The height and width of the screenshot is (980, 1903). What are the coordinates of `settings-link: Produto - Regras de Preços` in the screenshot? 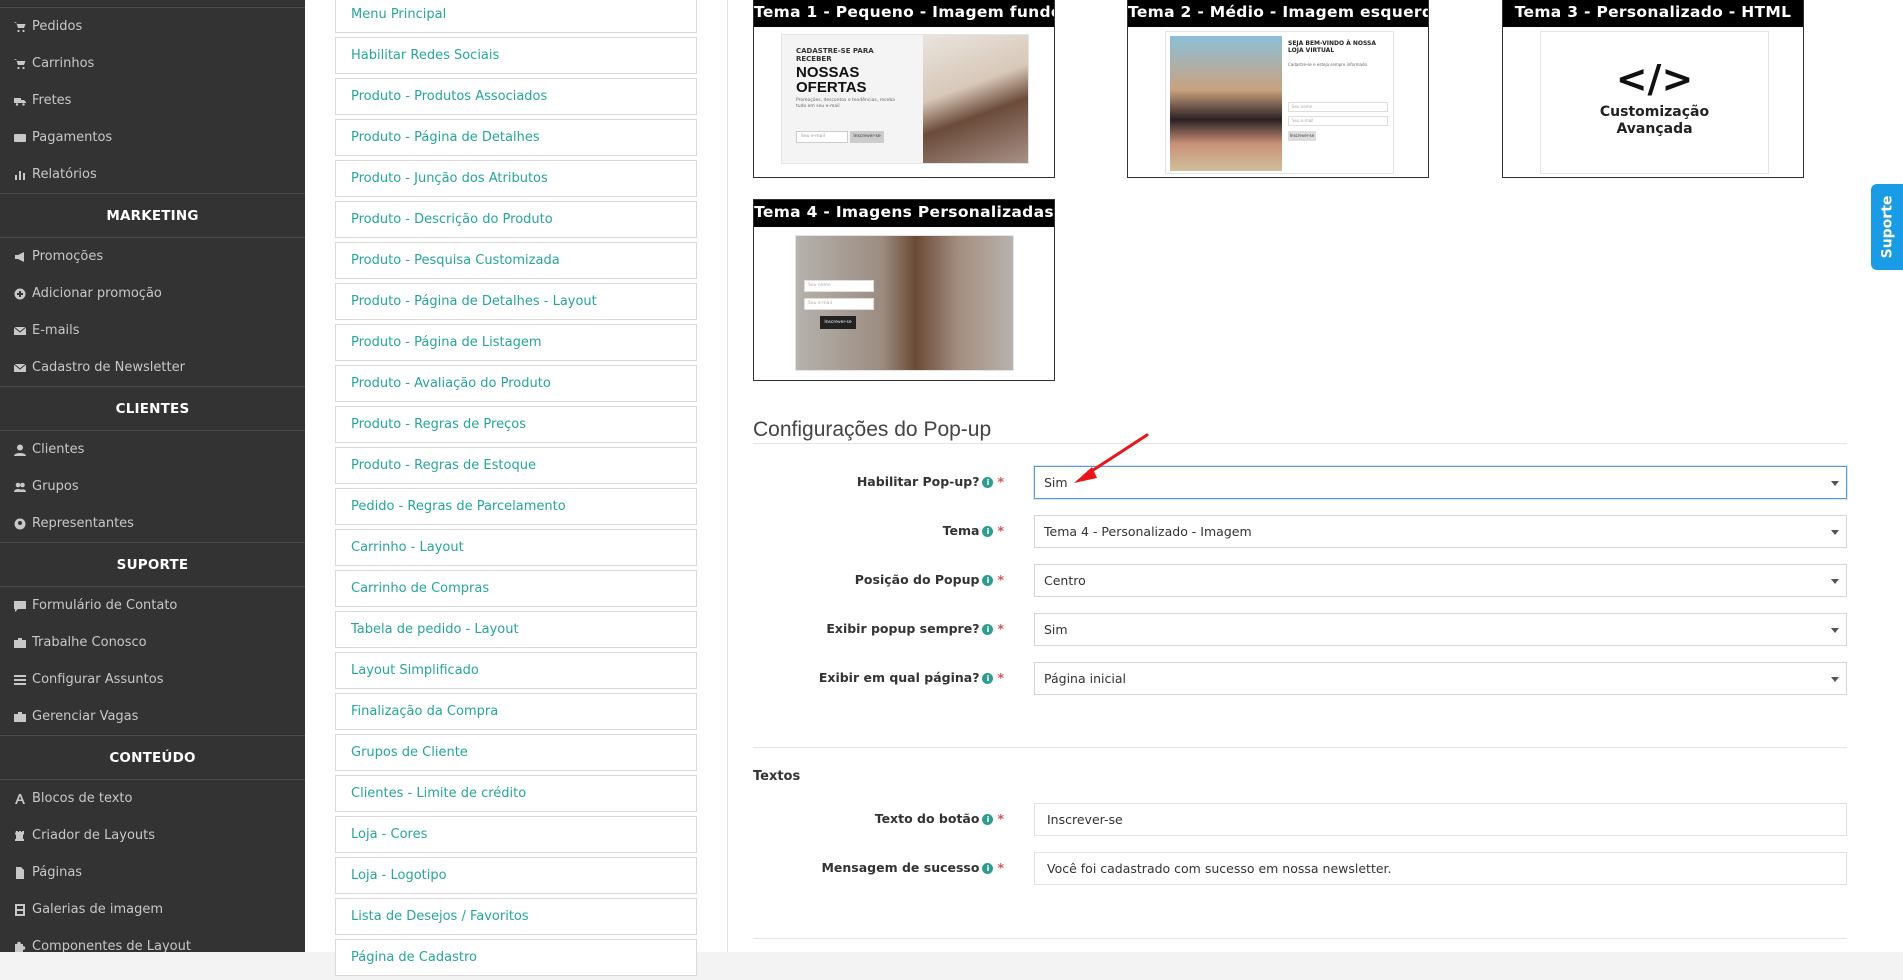 It's located at (516, 424).